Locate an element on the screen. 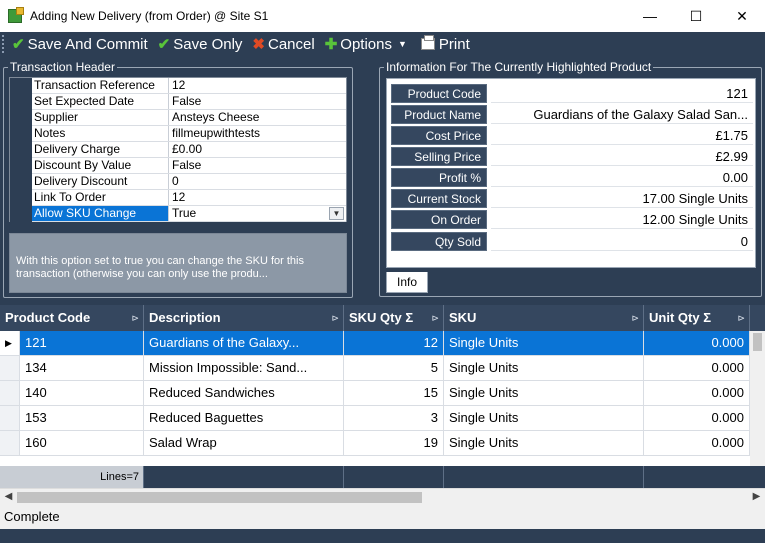 Image resolution: width=765 pixels, height=543 pixels. property-value: True is located at coordinates (257, 213).